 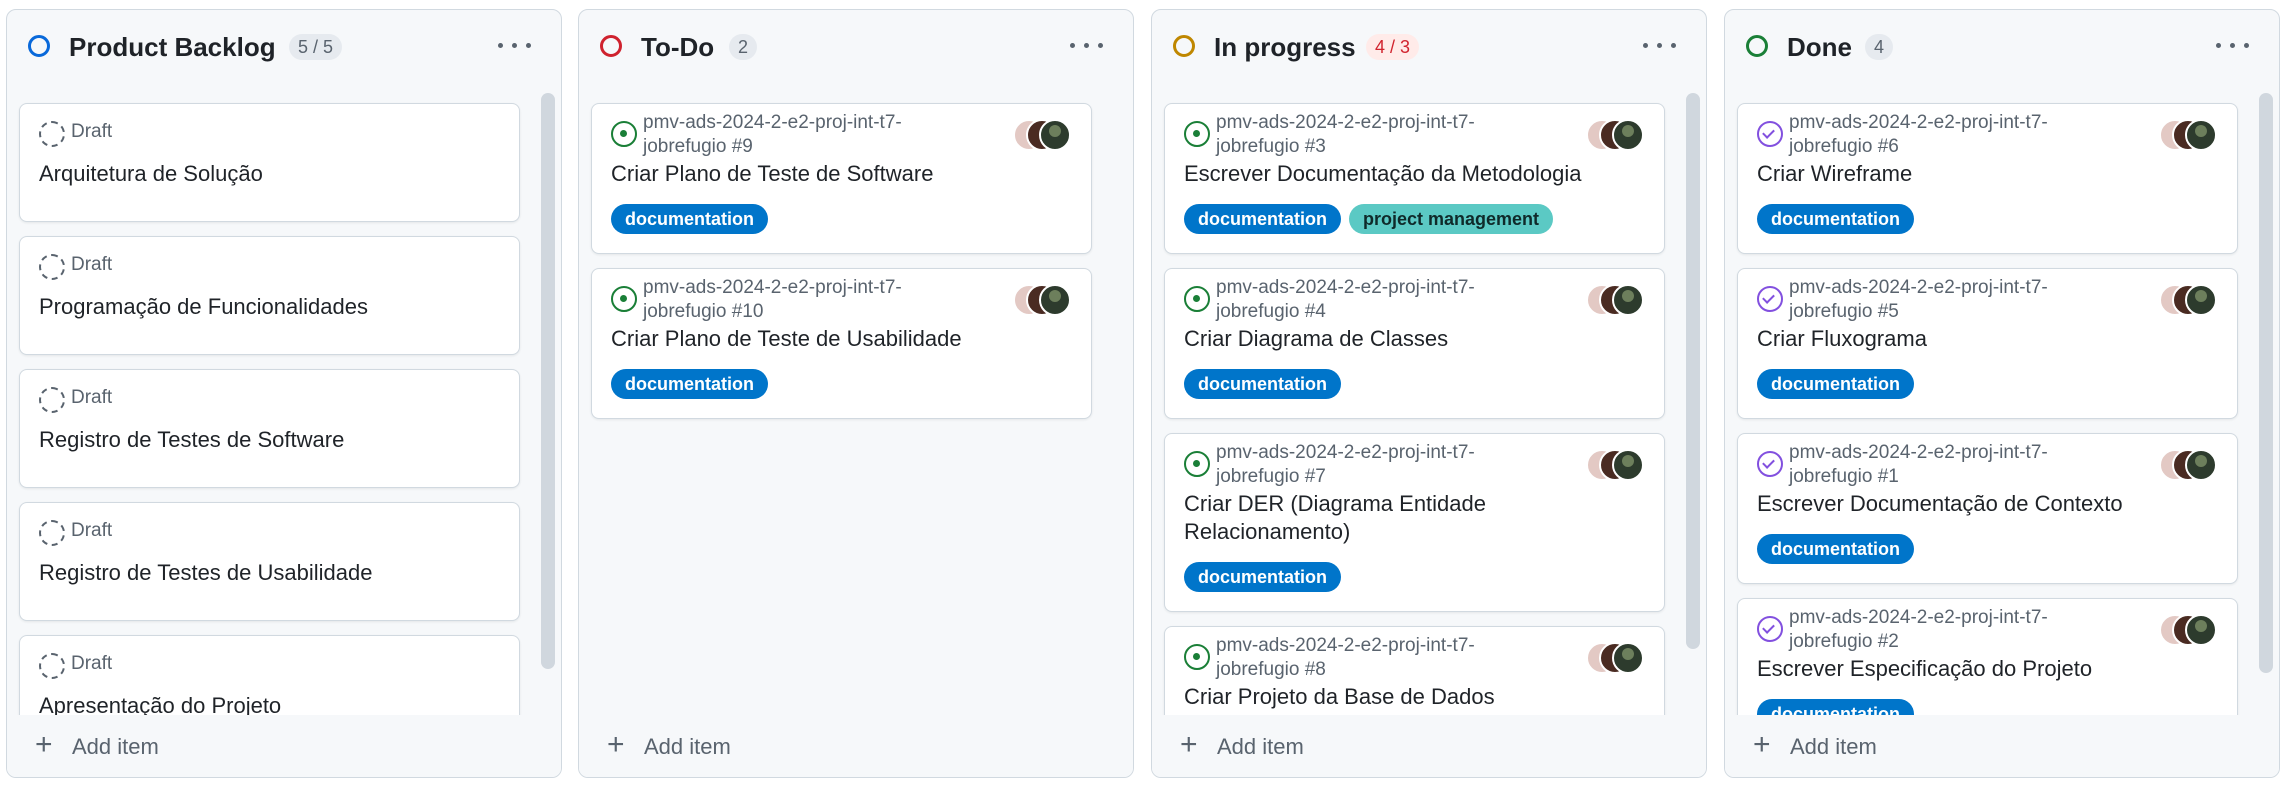 What do you see at coordinates (1382, 174) in the screenshot?
I see `card-title: Escrever Documentação da Metodologia` at bounding box center [1382, 174].